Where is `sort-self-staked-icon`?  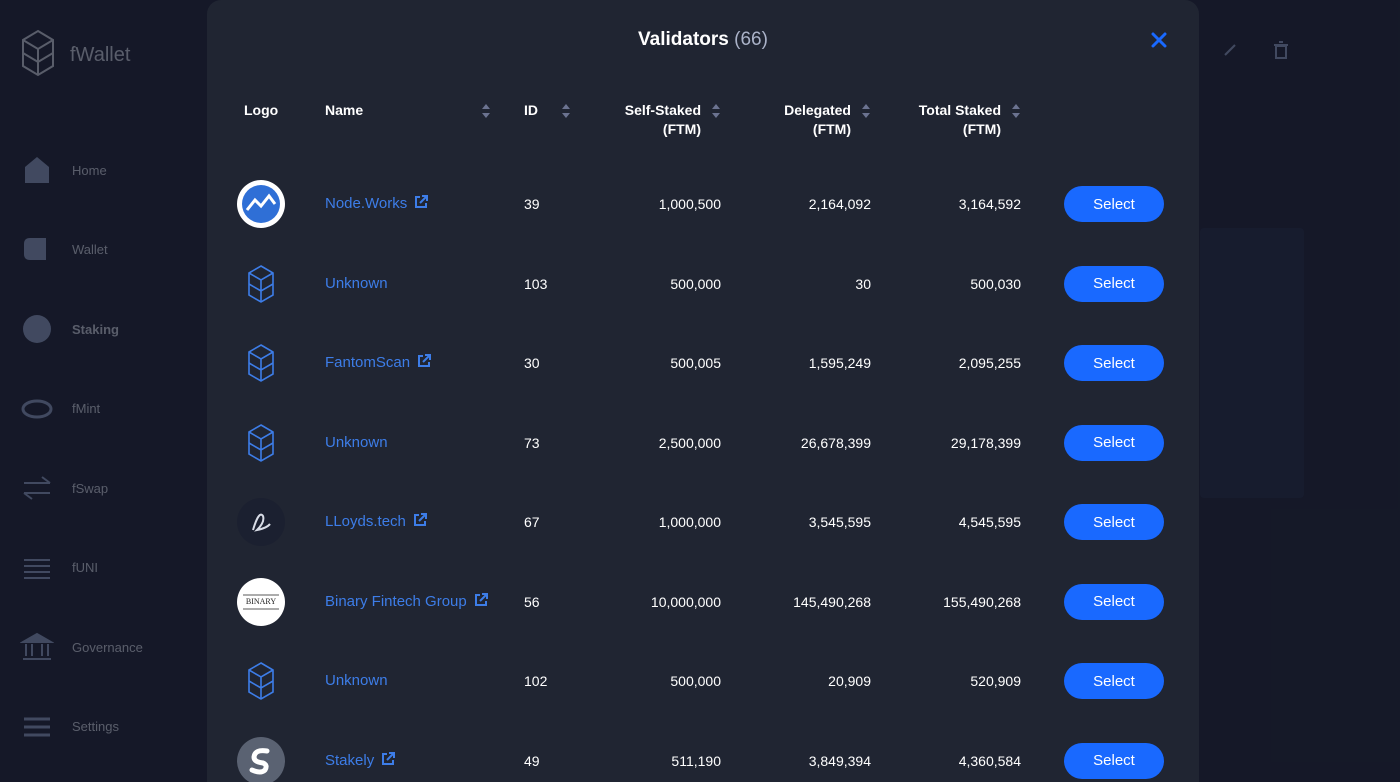 sort-self-staked-icon is located at coordinates (716, 111).